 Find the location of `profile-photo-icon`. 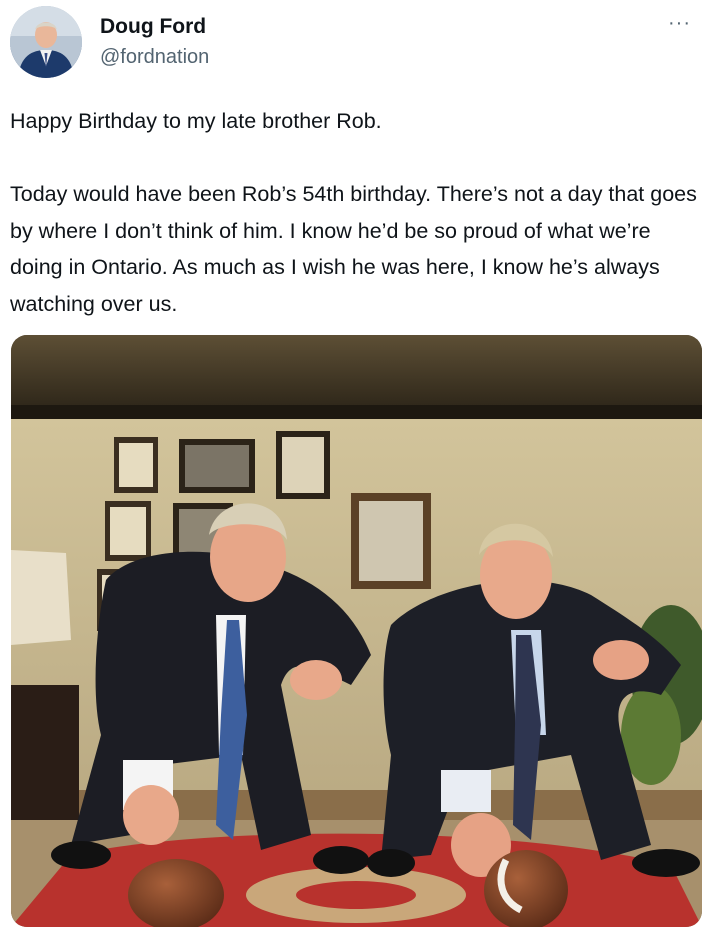

profile-photo-icon is located at coordinates (46, 42).